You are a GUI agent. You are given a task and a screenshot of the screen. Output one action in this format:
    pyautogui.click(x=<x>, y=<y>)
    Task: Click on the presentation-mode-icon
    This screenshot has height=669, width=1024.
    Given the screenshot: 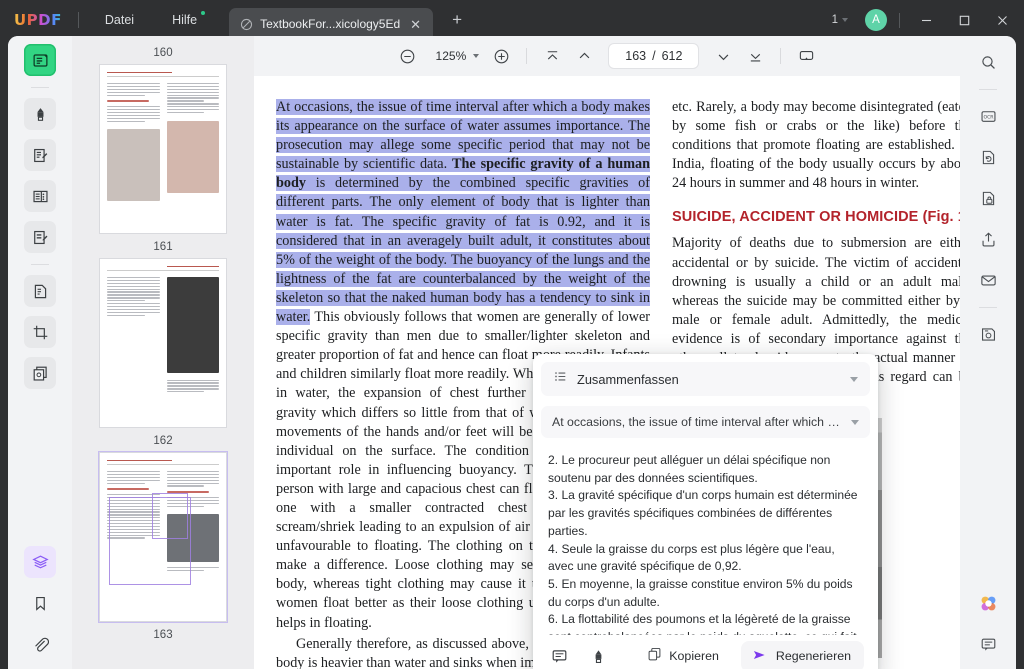 What is the action you would take?
    pyautogui.click(x=806, y=56)
    